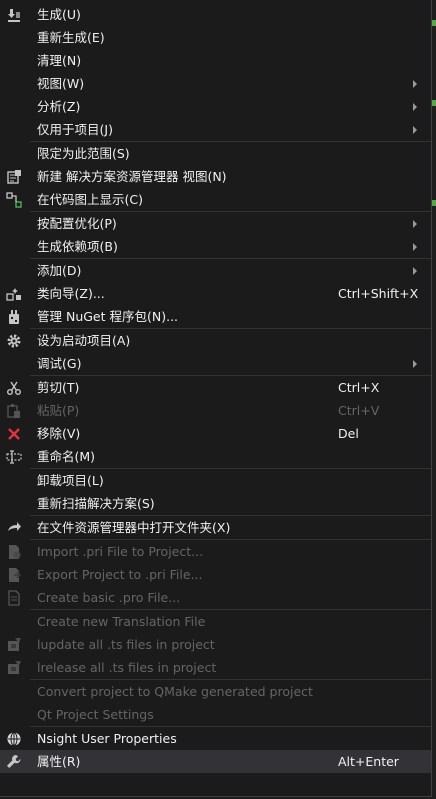 Image resolution: width=436 pixels, height=799 pixels. What do you see at coordinates (215, 480) in the screenshot?
I see `menu-item: 卸载项目(L)` at bounding box center [215, 480].